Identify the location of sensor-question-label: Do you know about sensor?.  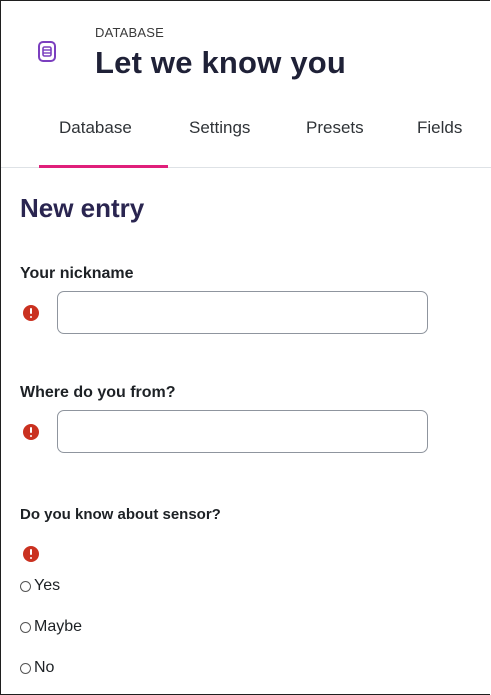
(120, 514).